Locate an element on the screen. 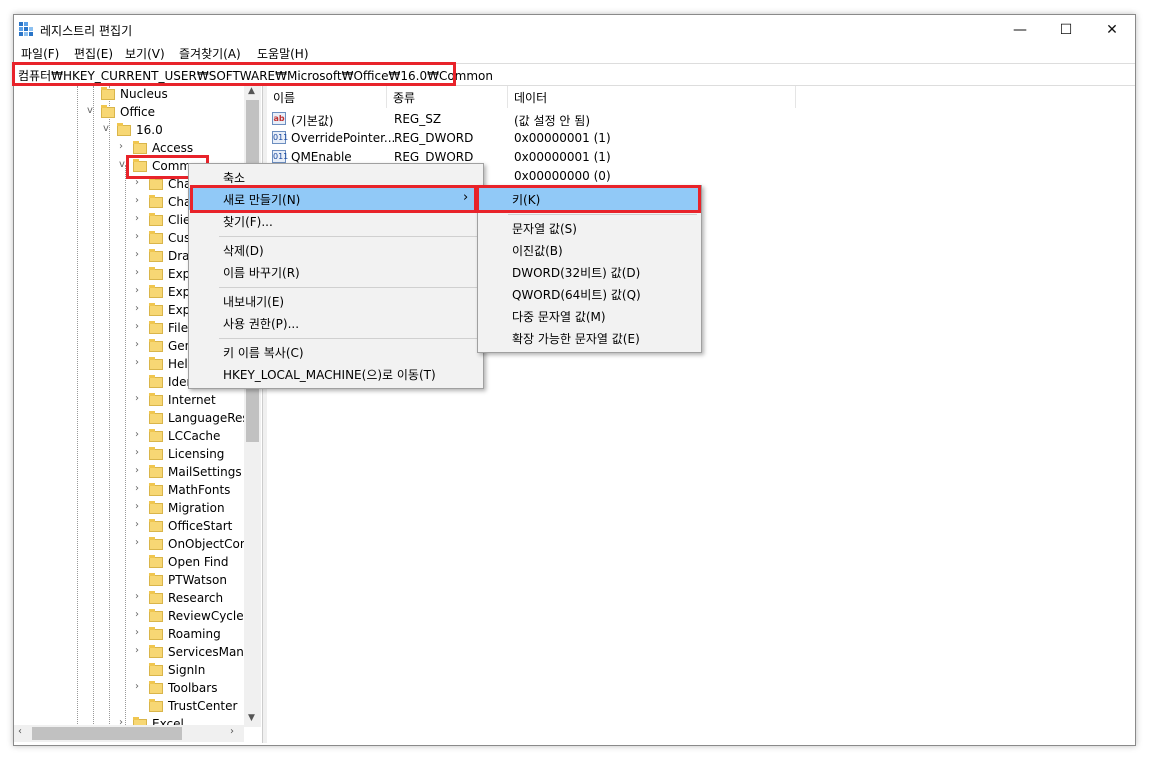 The width and height of the screenshot is (1164, 772). column-type: 종류 is located at coordinates (447, 97).